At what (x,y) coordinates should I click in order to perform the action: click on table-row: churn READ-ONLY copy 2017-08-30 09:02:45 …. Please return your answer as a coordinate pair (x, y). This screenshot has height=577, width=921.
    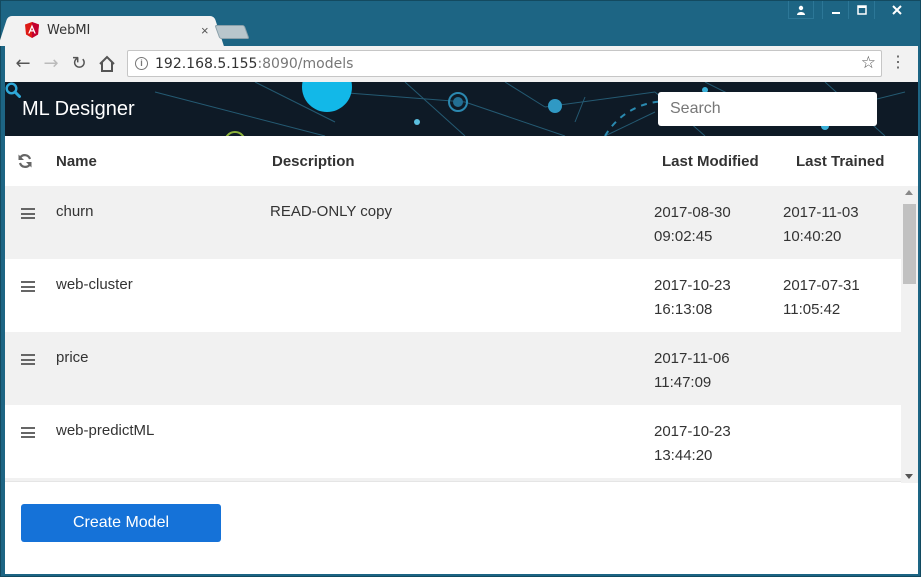
    Looking at the image, I should click on (453, 222).